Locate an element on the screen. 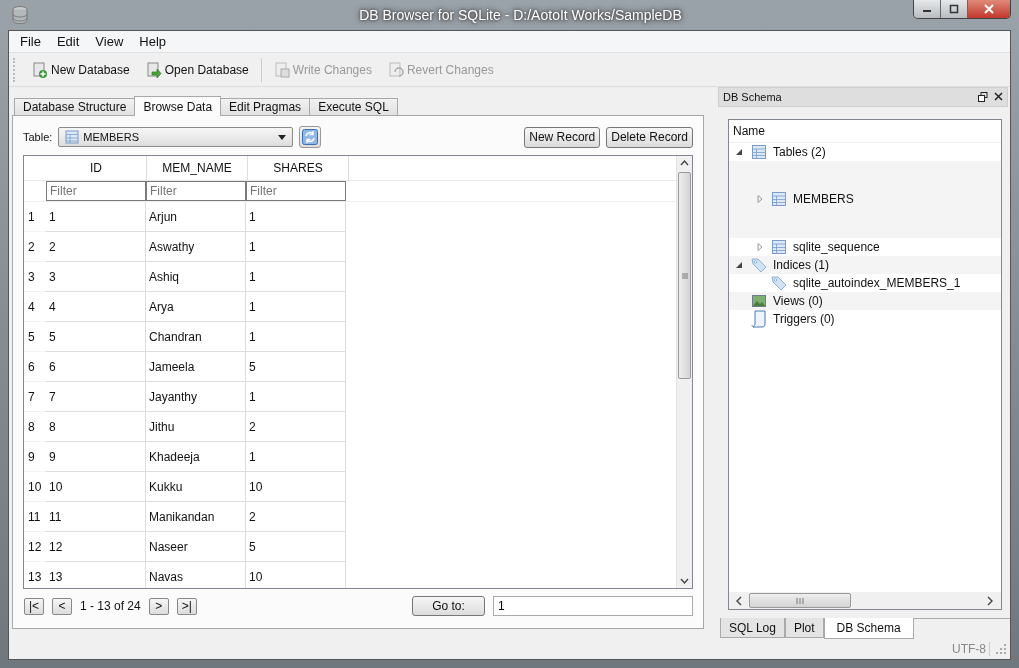 This screenshot has width=1019, height=668. resize-grip-icon is located at coordinates (1001, 649).